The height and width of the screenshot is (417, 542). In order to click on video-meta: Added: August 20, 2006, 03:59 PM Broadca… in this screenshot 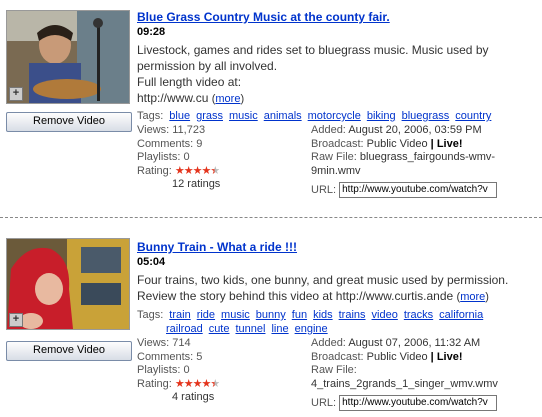, I will do `click(424, 161)`.